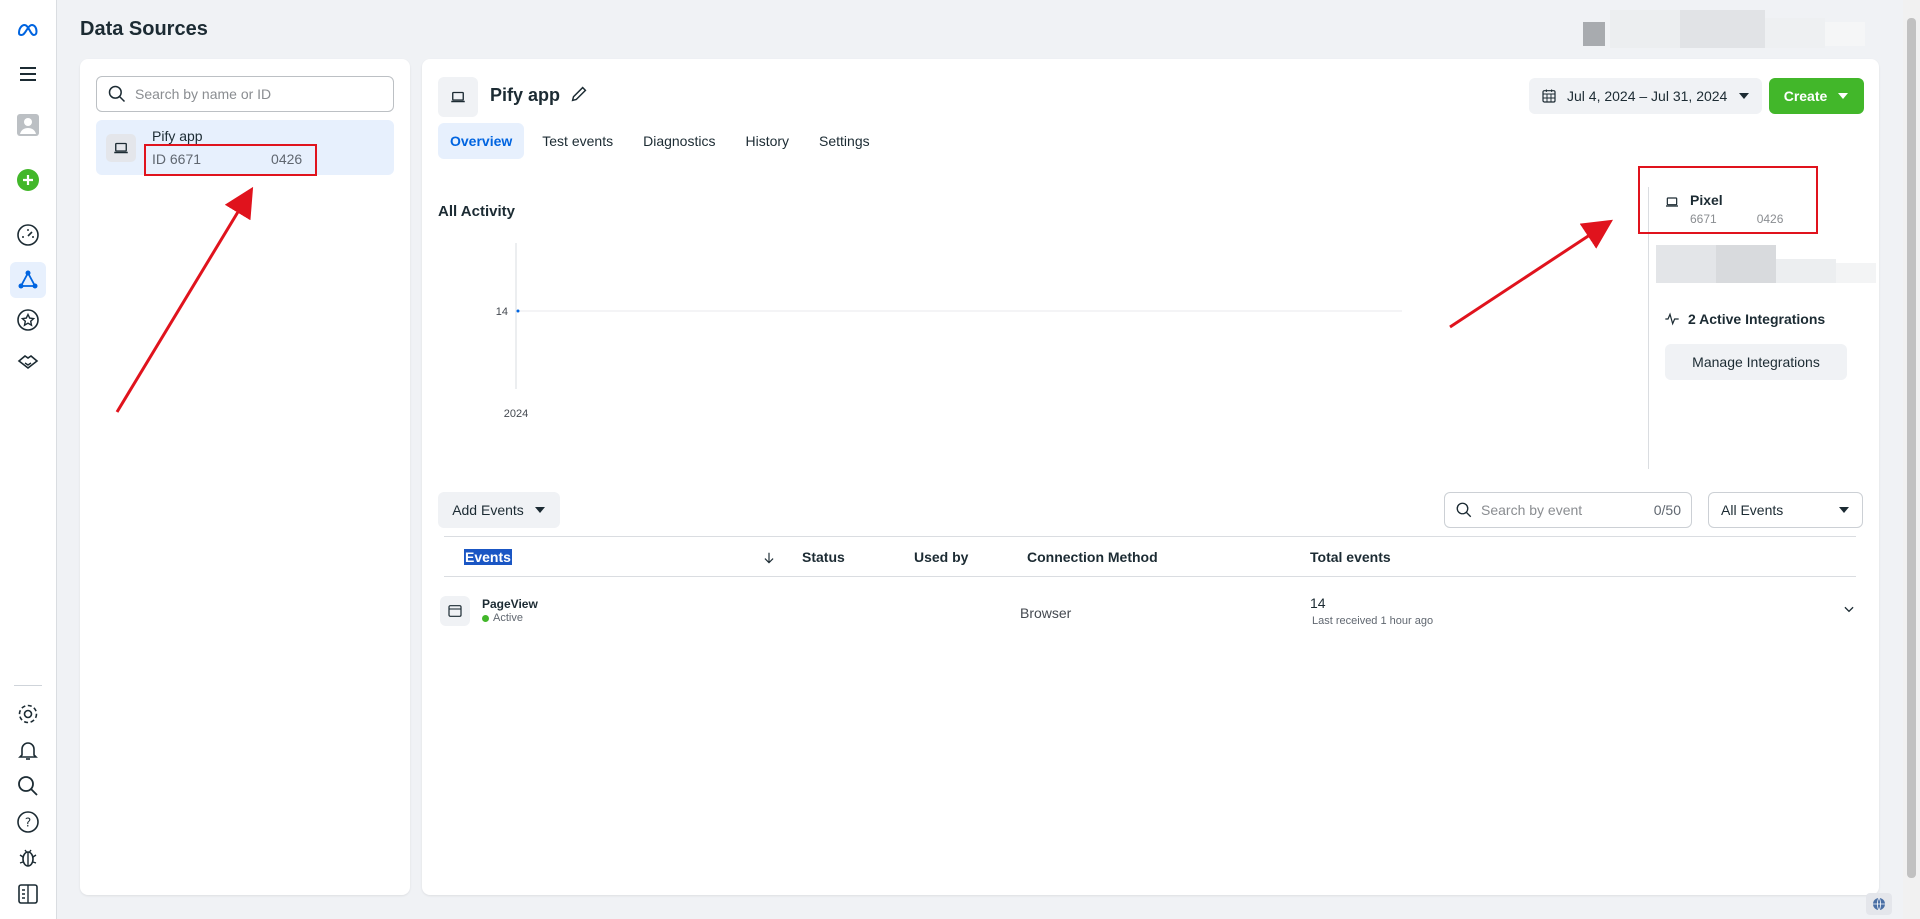  I want to click on column-header-used-by: Used by, so click(941, 557).